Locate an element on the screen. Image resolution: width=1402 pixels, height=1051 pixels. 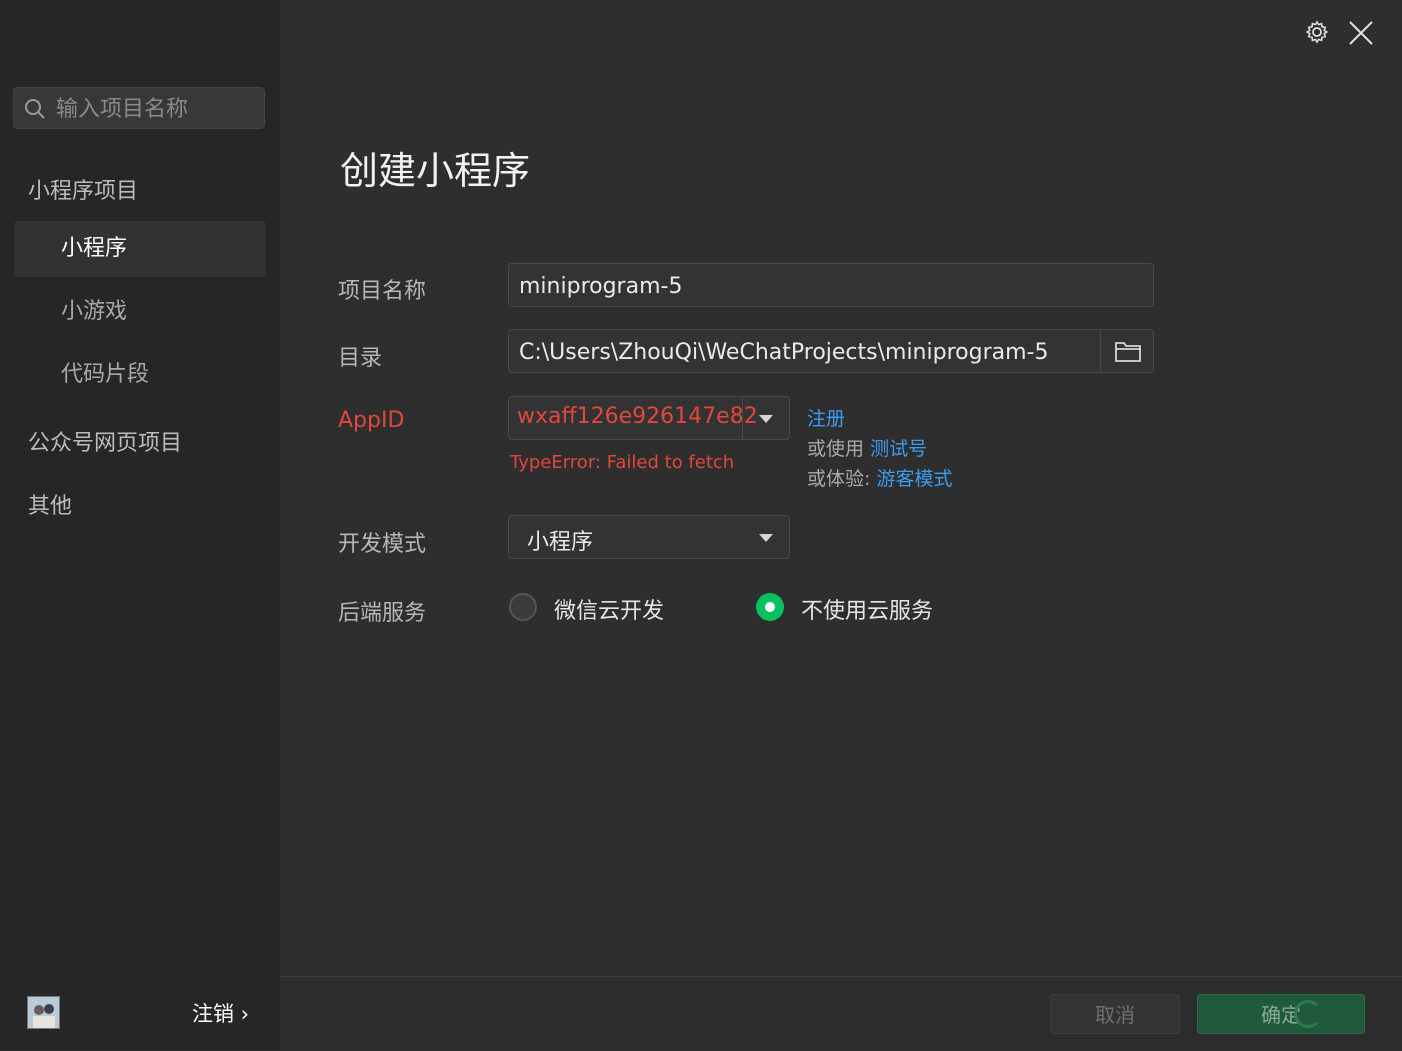
avatar-image is located at coordinates (43, 1012).